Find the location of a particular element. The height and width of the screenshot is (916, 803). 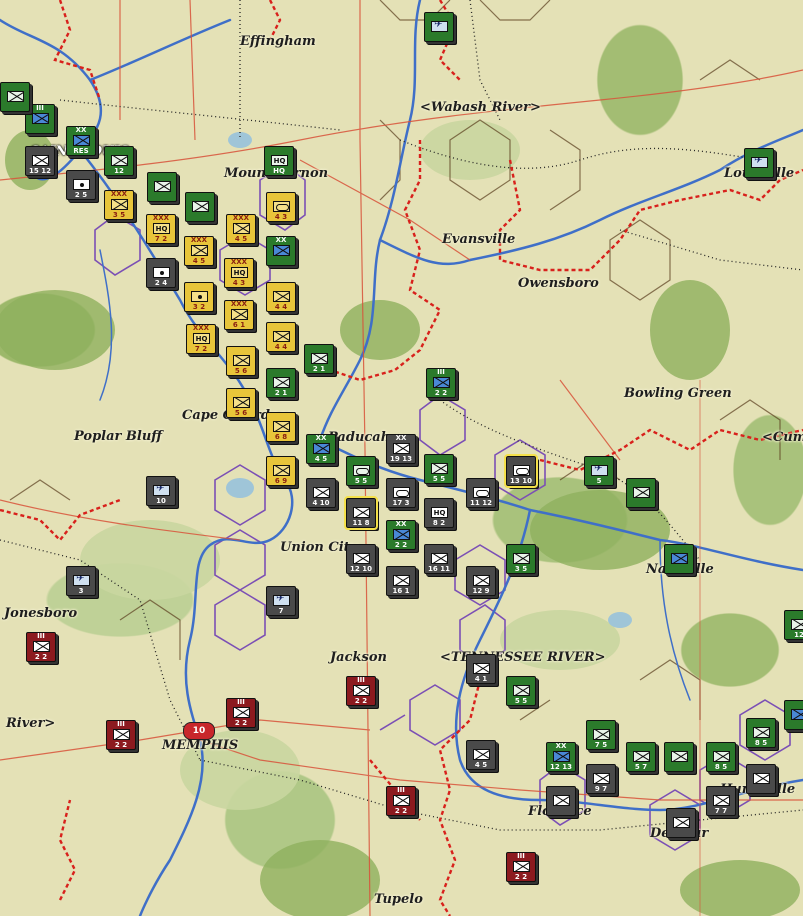

unit-counter: 17 3 is located at coordinates (401, 493).